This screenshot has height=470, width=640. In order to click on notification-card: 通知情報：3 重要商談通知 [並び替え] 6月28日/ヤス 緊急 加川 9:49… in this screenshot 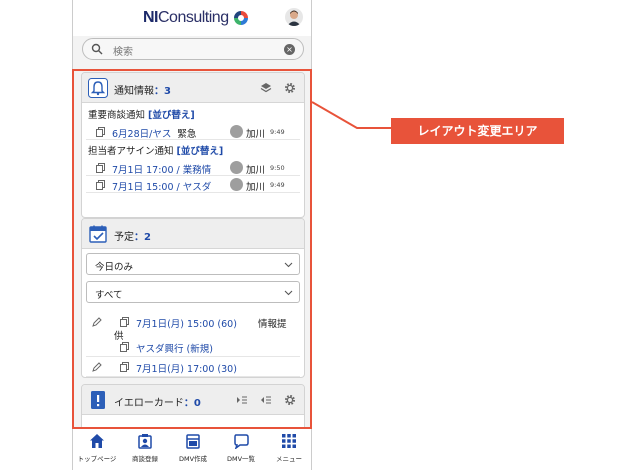, I will do `click(193, 145)`.